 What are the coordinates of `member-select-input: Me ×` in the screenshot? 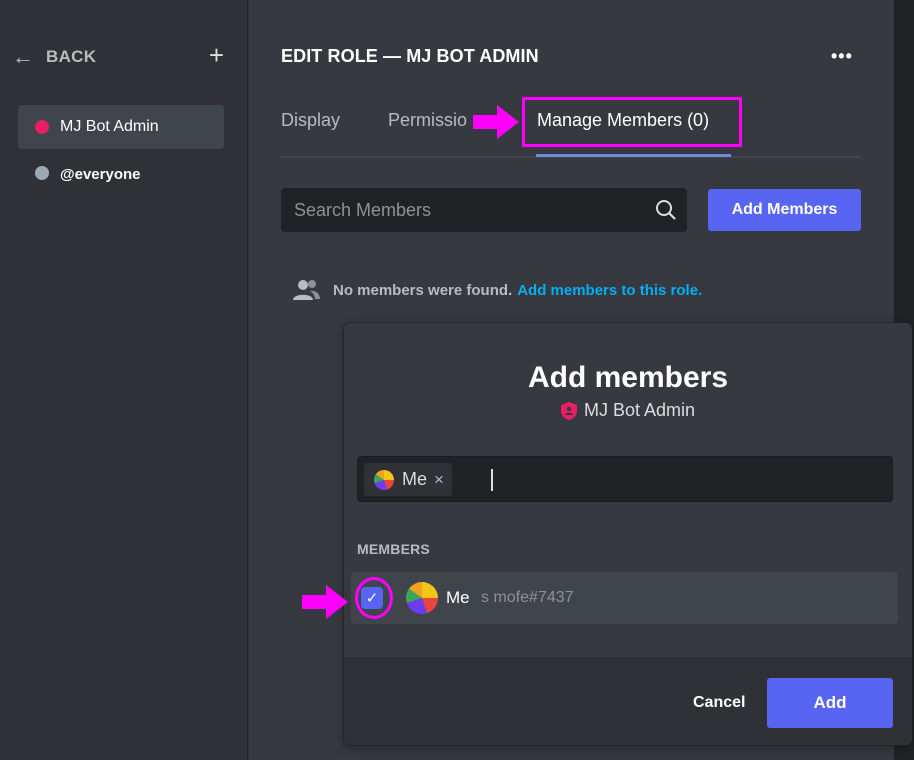 It's located at (625, 479).